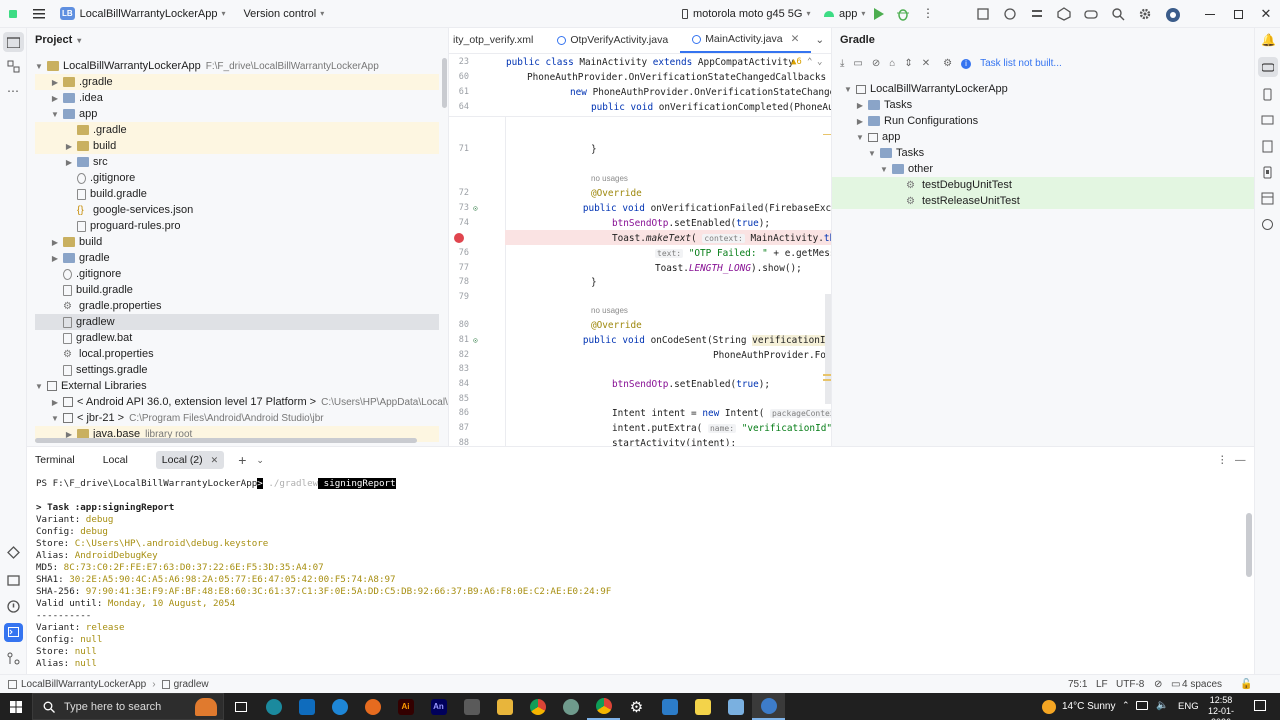 The width and height of the screenshot is (1280, 728). I want to click on layout-inspector-icon, so click(1267, 198).